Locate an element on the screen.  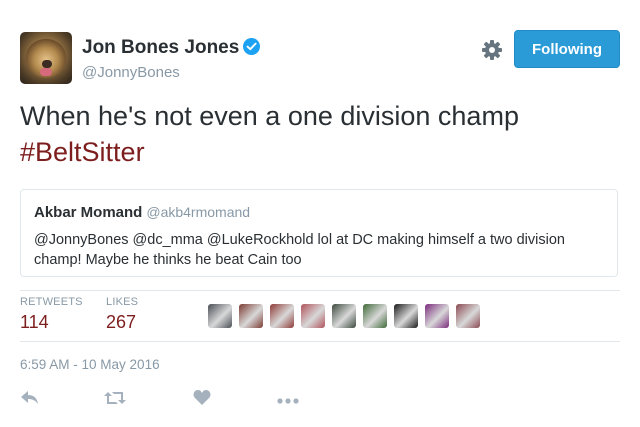
retweet-stat: RETWEETS 114 is located at coordinates (51, 314).